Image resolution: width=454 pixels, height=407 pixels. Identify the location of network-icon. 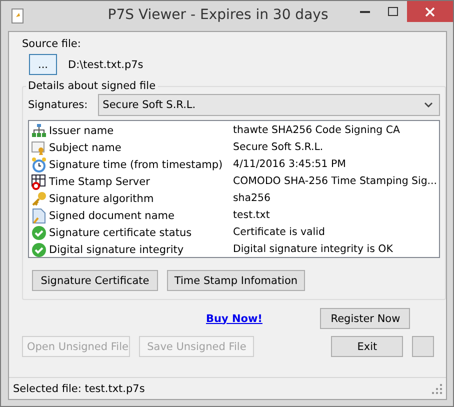
(39, 130).